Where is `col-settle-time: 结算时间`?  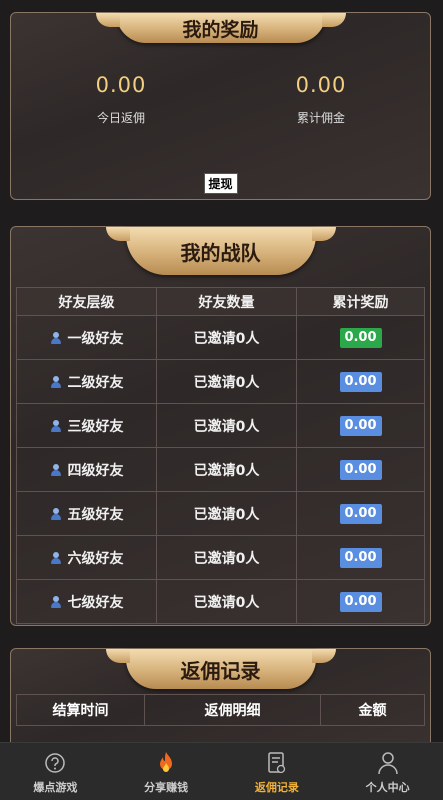 col-settle-time: 结算时间 is located at coordinates (81, 710).